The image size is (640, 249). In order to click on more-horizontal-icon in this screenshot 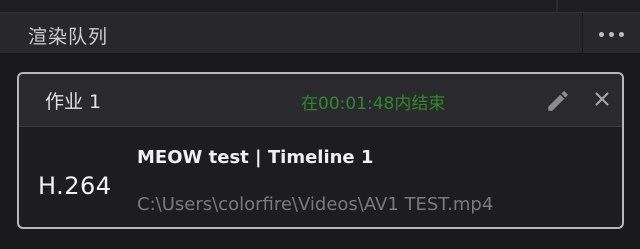, I will do `click(601, 34)`.